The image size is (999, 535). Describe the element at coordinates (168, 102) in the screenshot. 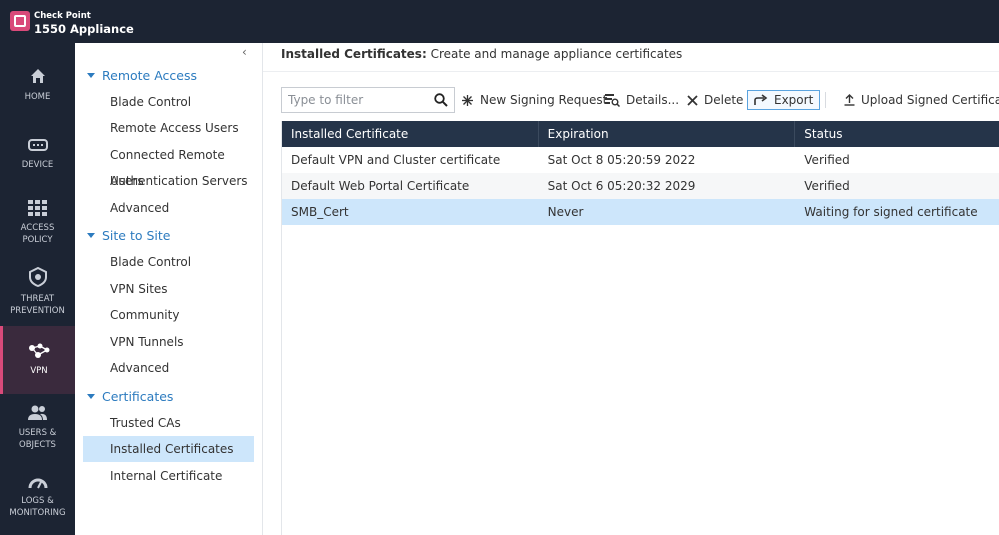

I see `sidebar-item-ra-blade-control: Blade Control` at that location.